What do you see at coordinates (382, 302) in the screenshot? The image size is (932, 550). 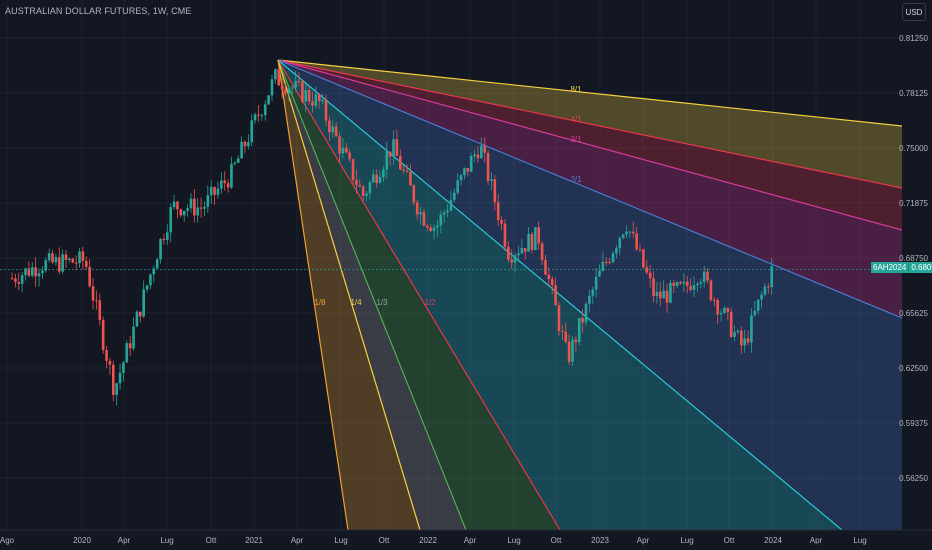 I see `gann-fan-label: 1/3` at bounding box center [382, 302].